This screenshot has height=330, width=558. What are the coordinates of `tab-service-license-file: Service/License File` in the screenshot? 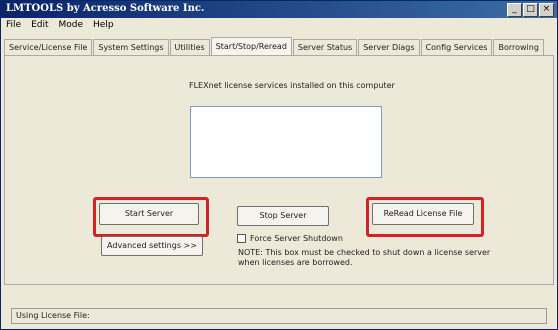 It's located at (48, 47).